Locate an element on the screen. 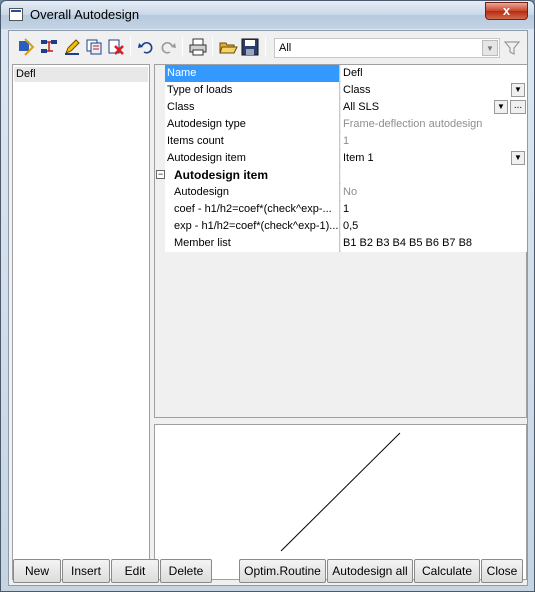 Image resolution: width=535 pixels, height=592 pixels. toolbar: All ▼ is located at coordinates (268, 47).